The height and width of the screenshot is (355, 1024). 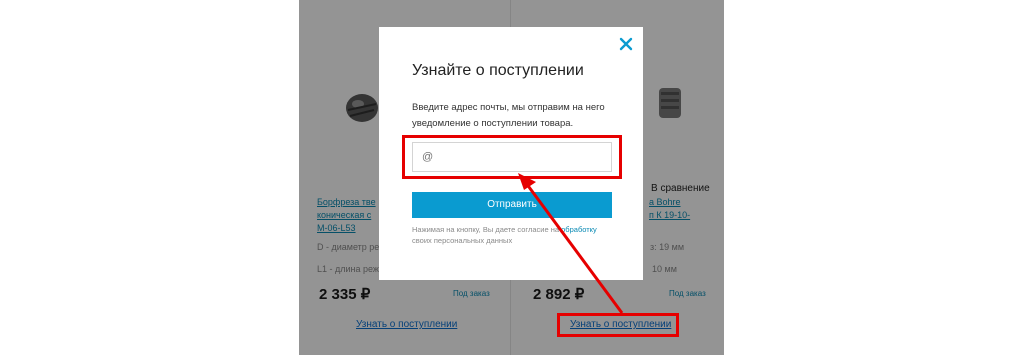 I want to click on consent-link: обработку, so click(x=579, y=229).